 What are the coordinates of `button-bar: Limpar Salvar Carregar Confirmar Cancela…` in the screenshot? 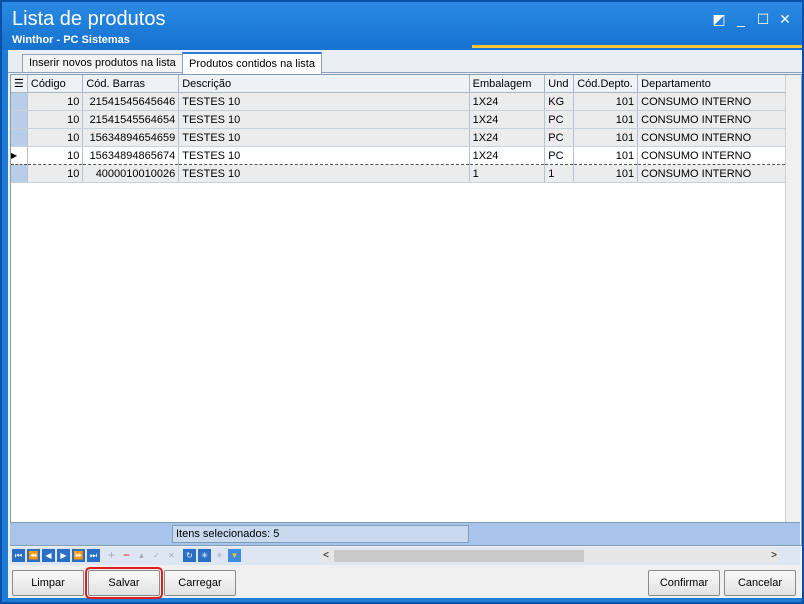 It's located at (405, 582).